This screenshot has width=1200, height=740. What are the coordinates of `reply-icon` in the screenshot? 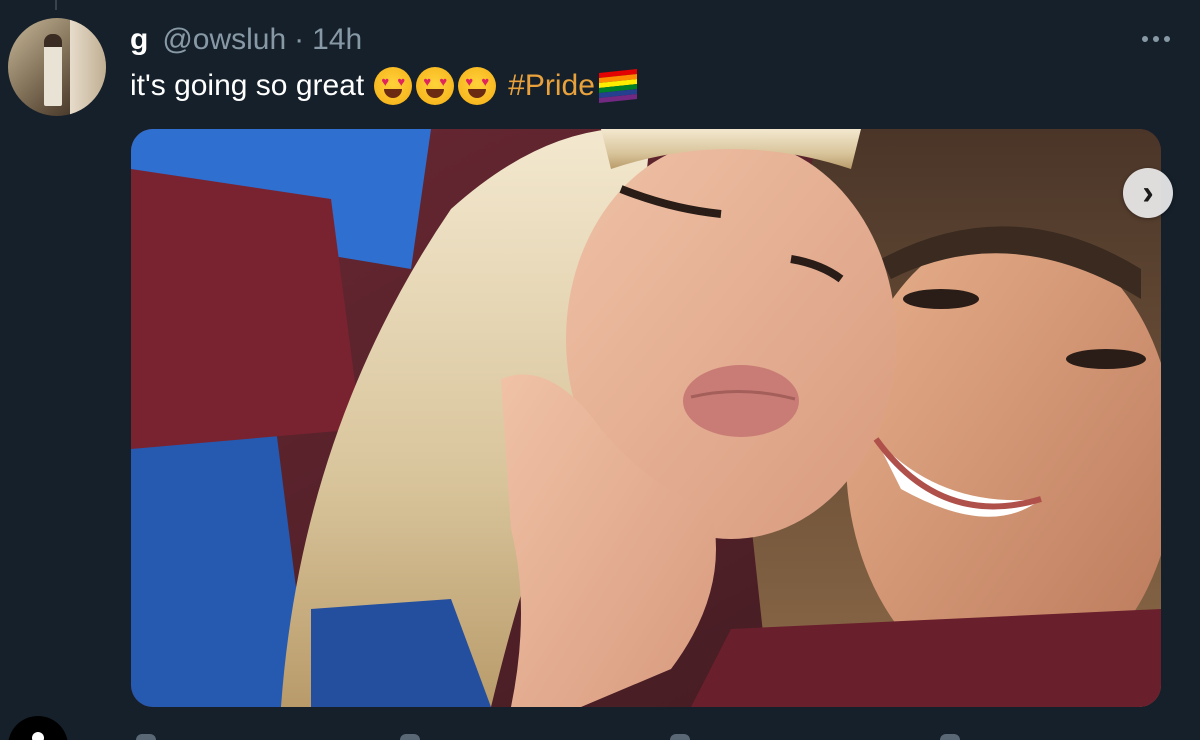 It's located at (146, 737).